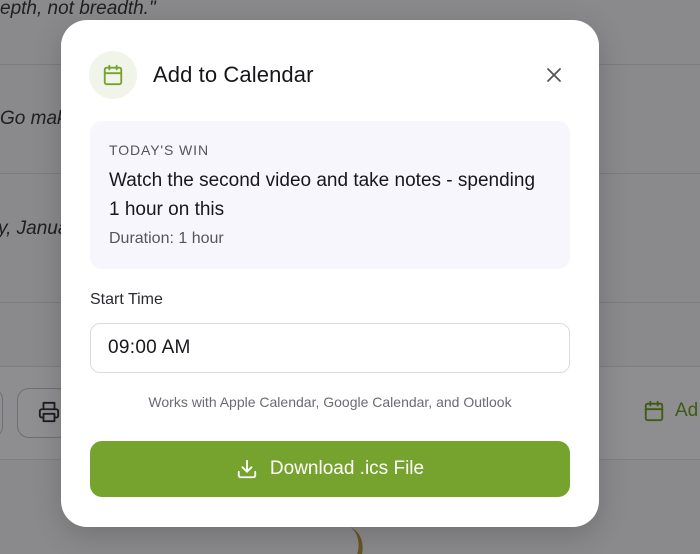  I want to click on header-icon-badge, so click(113, 75).